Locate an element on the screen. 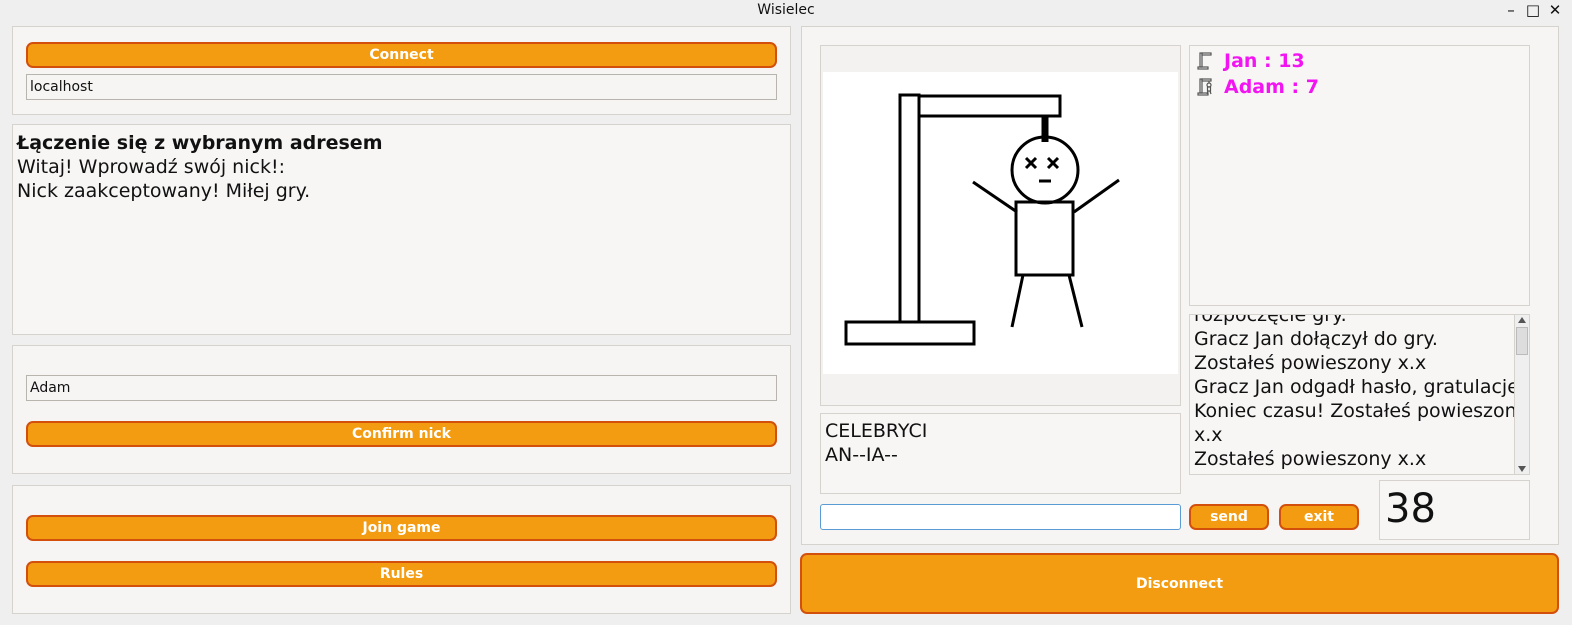 Image resolution: width=1572 pixels, height=625 pixels. player-row: Adam : 7 is located at coordinates (1257, 87).